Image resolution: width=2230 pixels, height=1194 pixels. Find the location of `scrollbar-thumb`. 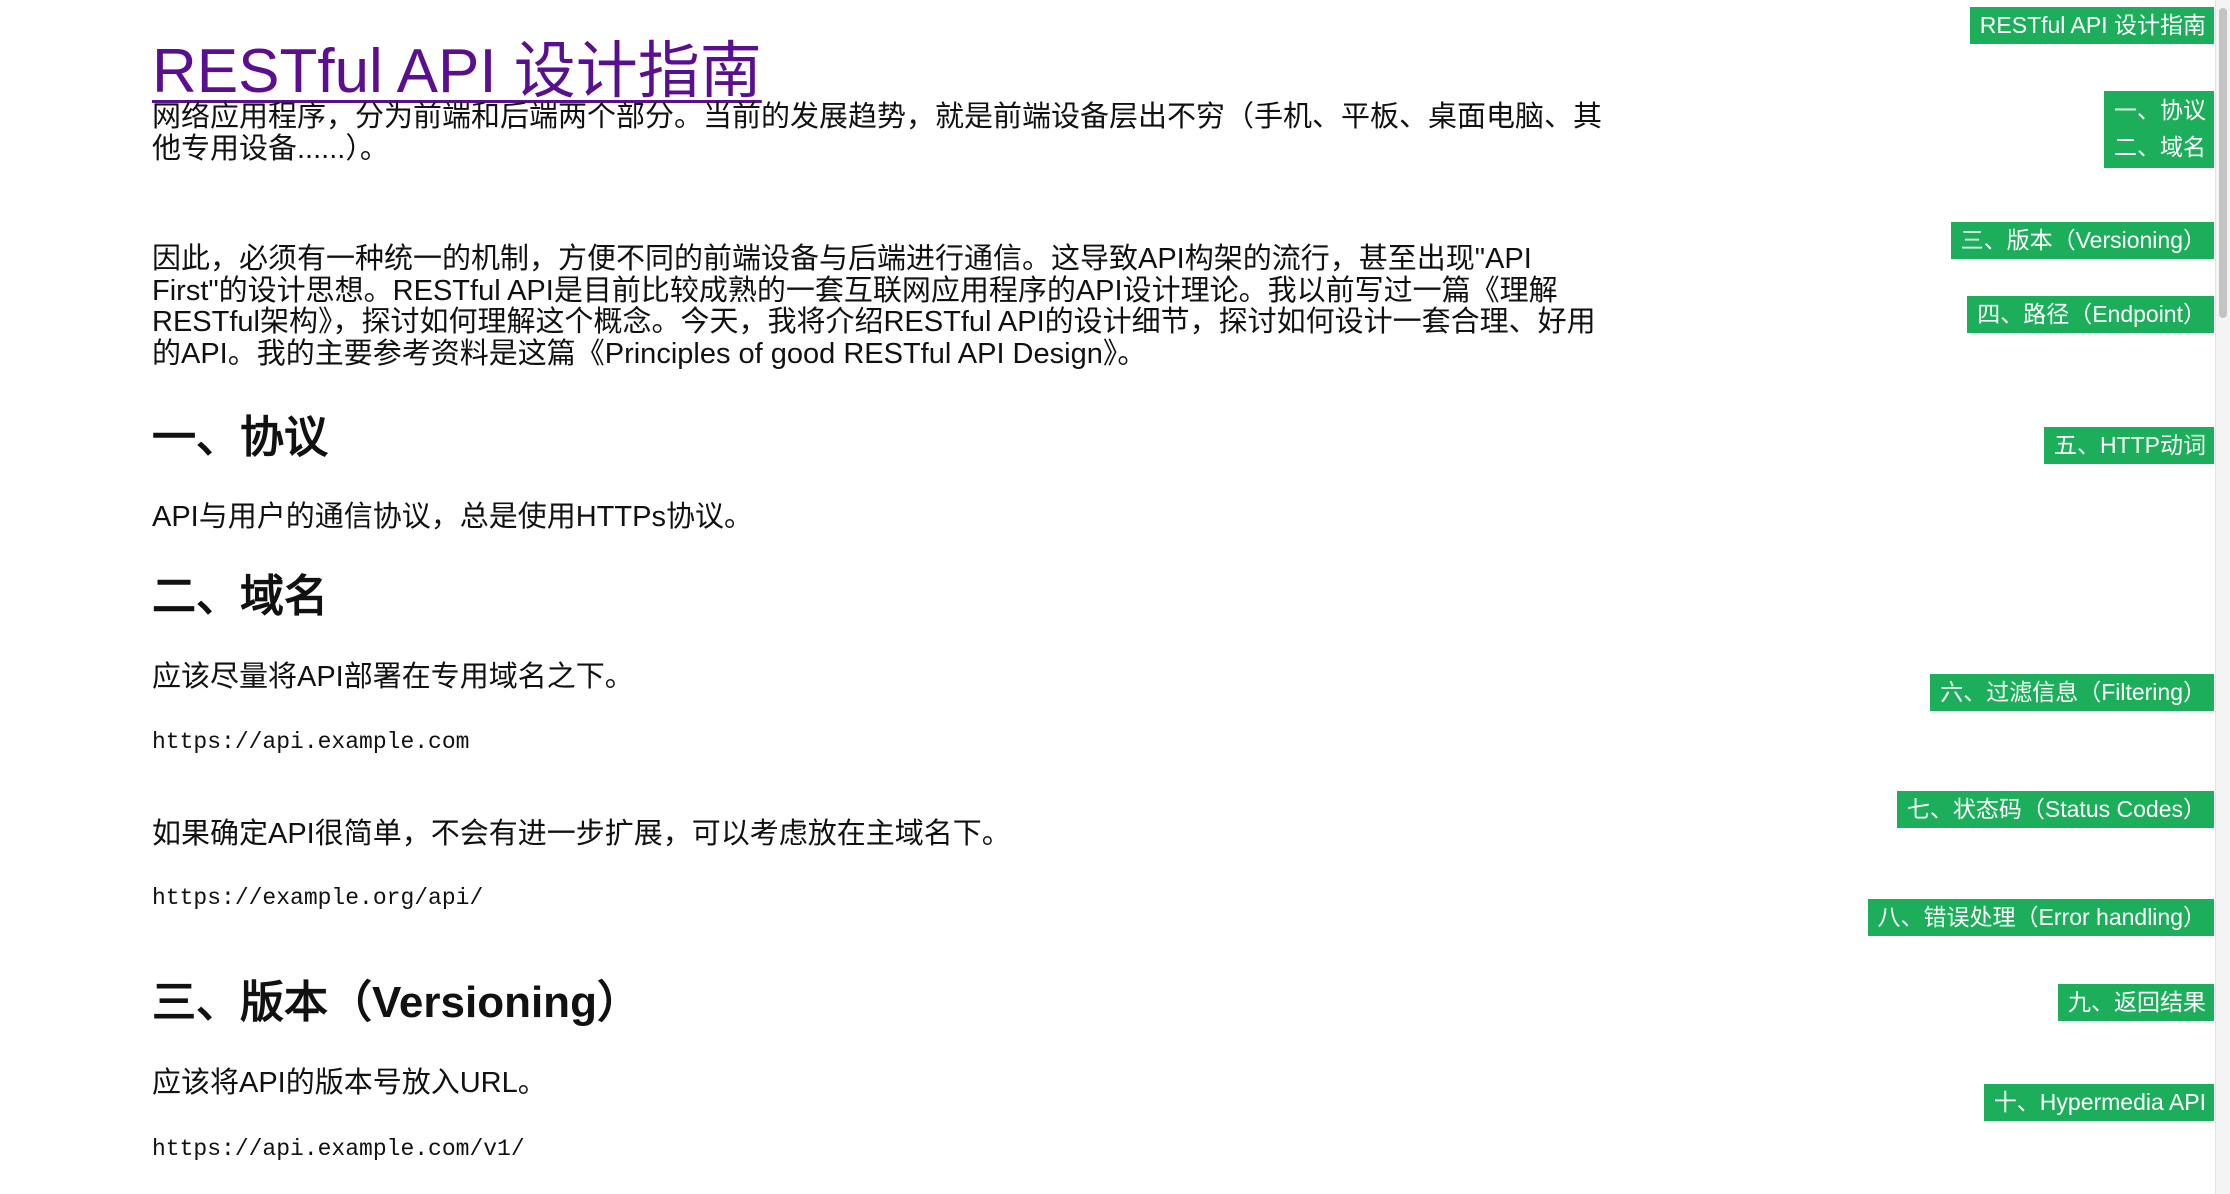

scrollbar-thumb is located at coordinates (2223, 163).